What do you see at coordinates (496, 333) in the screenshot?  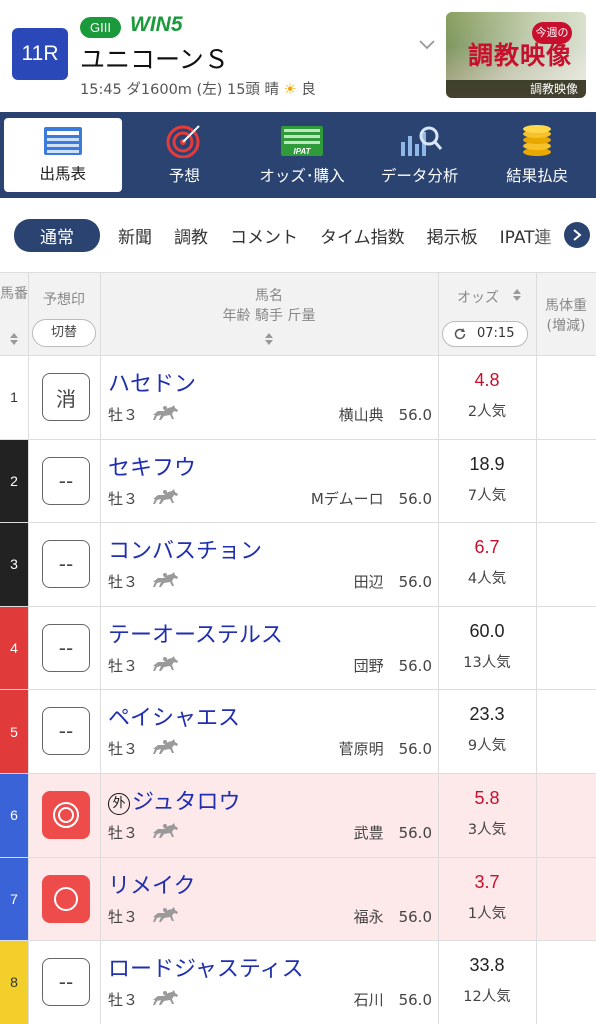 I see `odds-update-time: 07:15` at bounding box center [496, 333].